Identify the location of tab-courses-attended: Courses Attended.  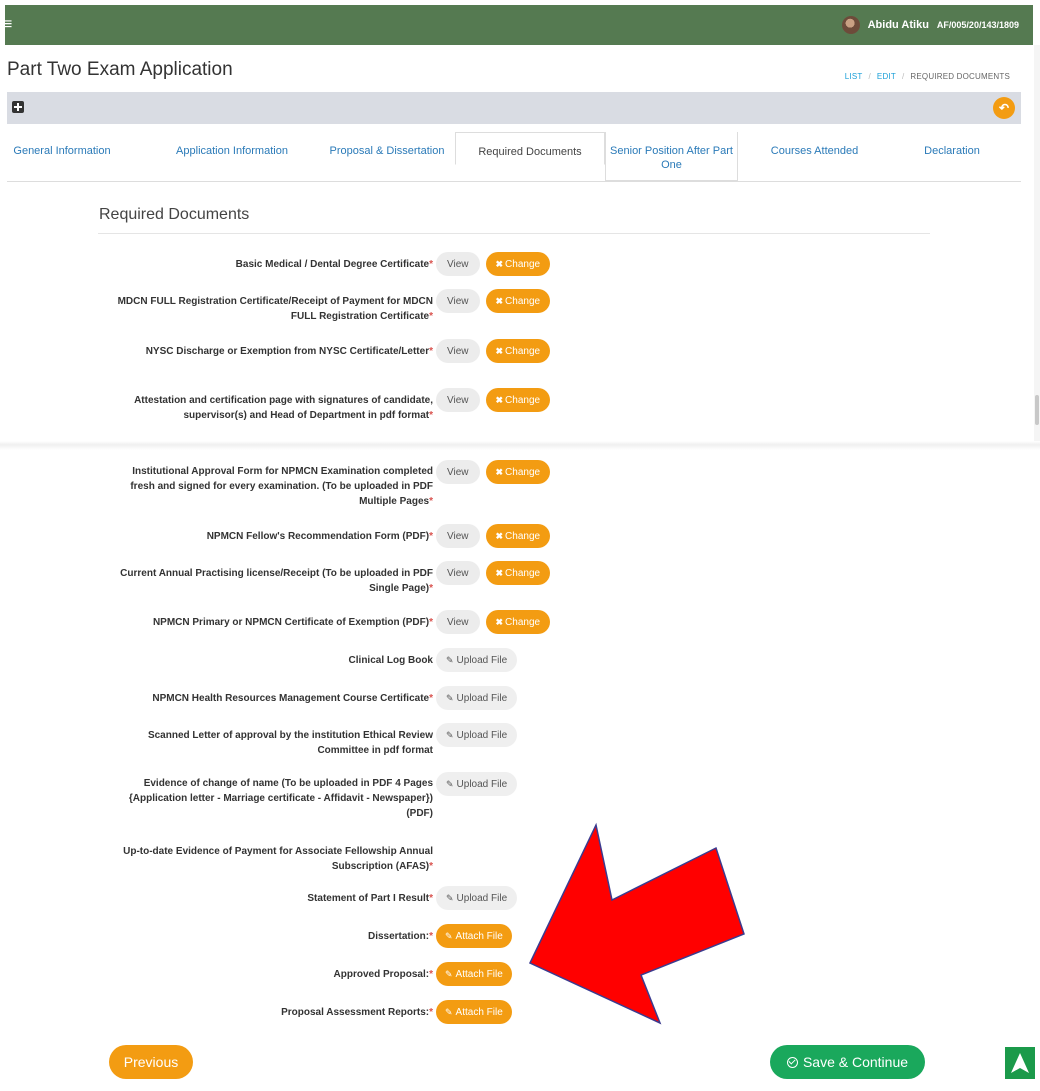
(814, 151).